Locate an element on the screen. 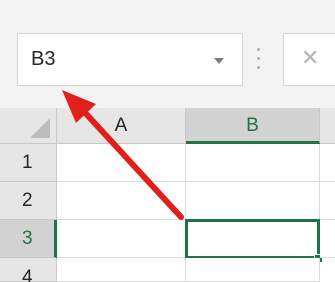  close-icon: ✕ is located at coordinates (310, 57).